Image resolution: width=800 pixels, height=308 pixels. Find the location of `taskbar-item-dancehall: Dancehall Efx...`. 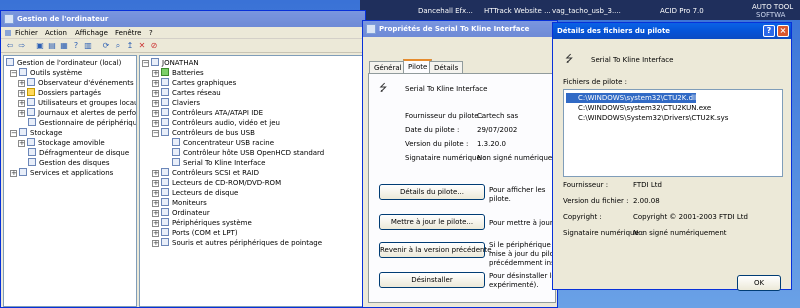

taskbar-item-dancehall: Dancehall Efx... is located at coordinates (445, 11).